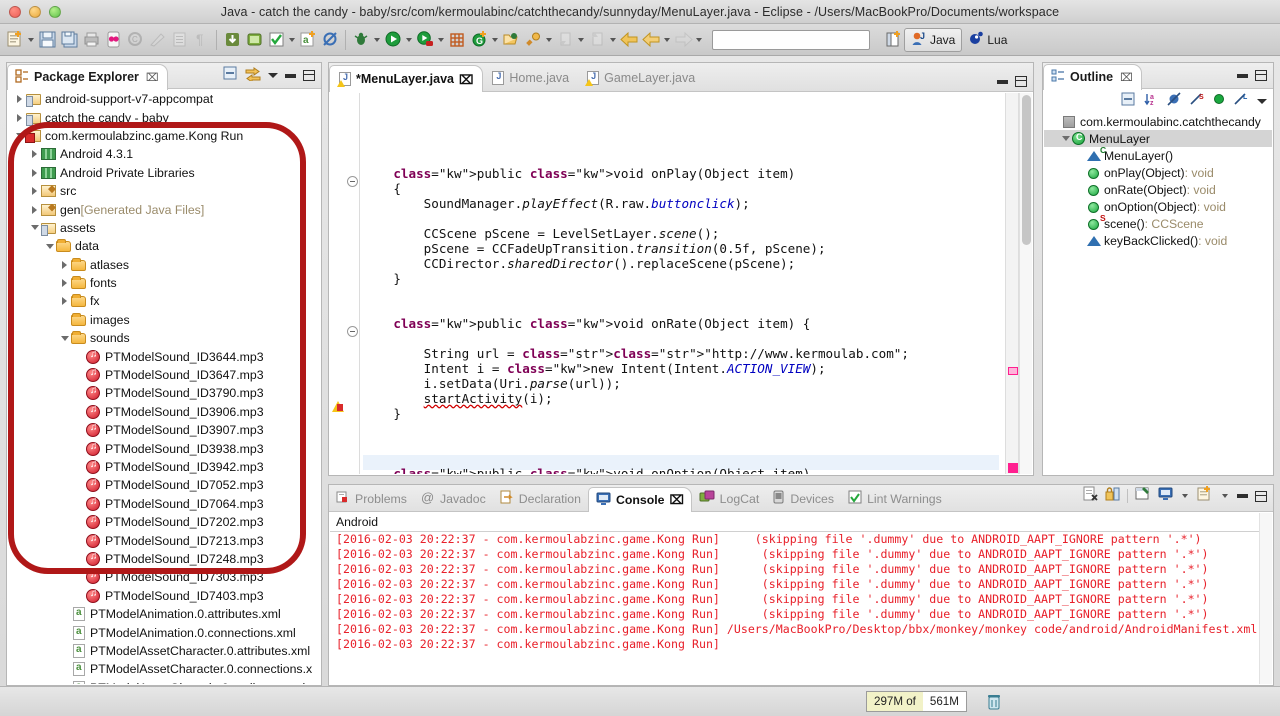  What do you see at coordinates (164, 393) in the screenshot?
I see `tree-item: PTModelSound_ID3790.mp3` at bounding box center [164, 393].